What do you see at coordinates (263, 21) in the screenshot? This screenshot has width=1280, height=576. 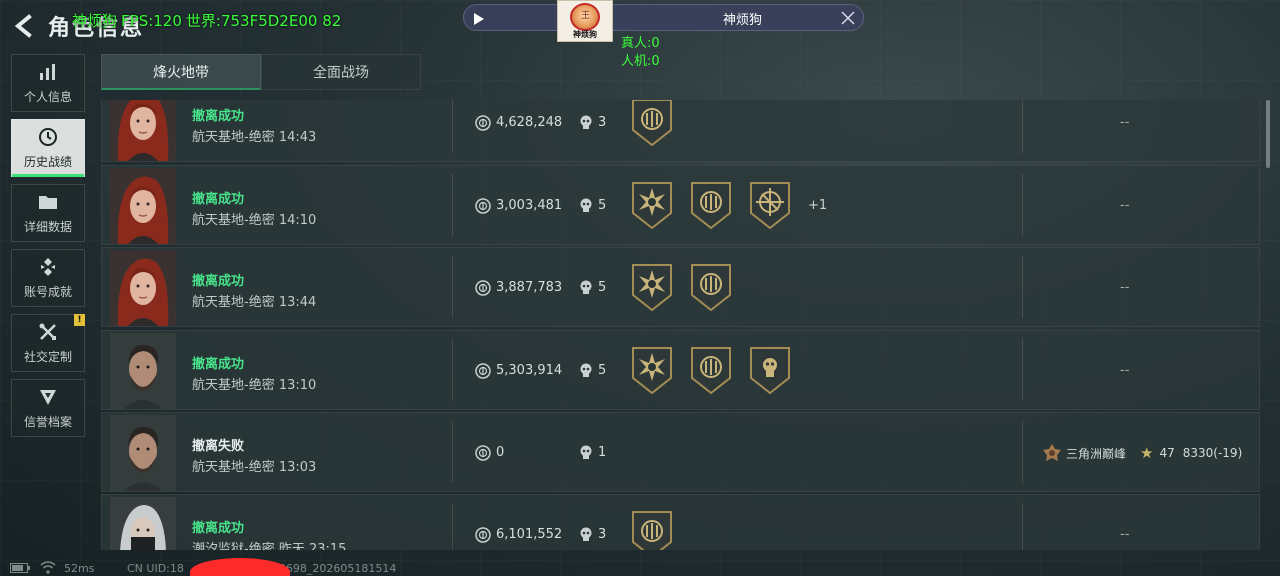 I see `debug-world: 世界:753F5D2E00 82` at bounding box center [263, 21].